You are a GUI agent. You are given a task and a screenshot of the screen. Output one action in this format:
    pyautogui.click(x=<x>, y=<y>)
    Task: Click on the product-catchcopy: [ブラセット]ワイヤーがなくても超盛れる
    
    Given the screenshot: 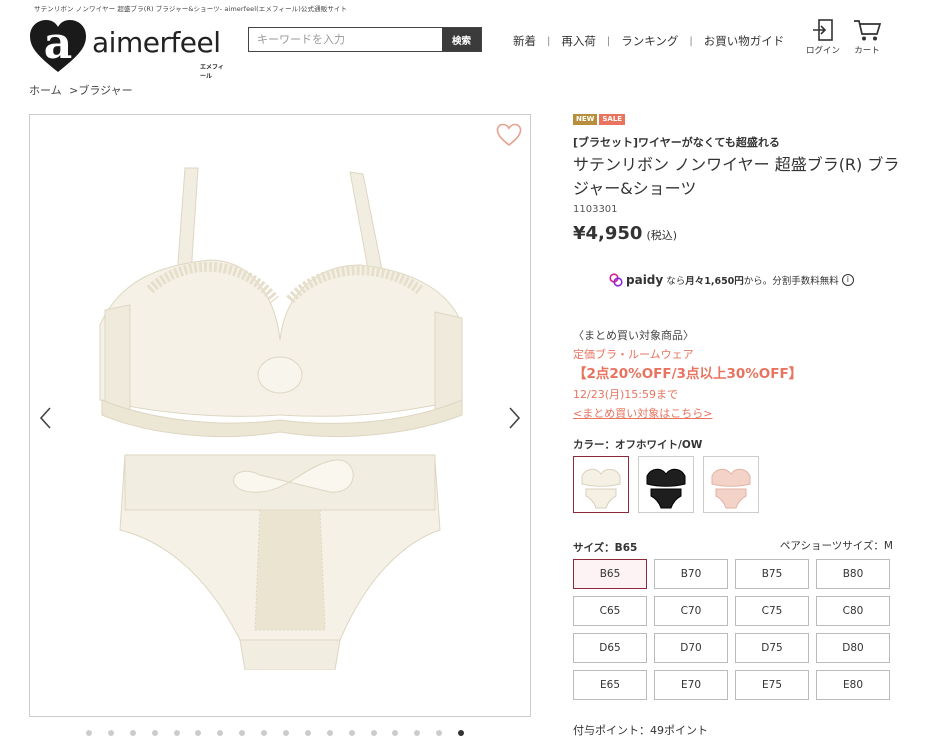 What is the action you would take?
    pyautogui.click(x=676, y=142)
    